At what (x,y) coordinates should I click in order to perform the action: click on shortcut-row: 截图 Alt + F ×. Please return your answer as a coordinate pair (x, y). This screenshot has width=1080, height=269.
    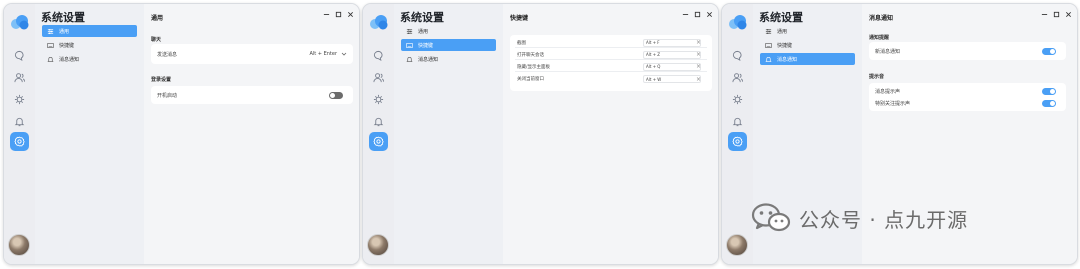
    Looking at the image, I should click on (611, 43).